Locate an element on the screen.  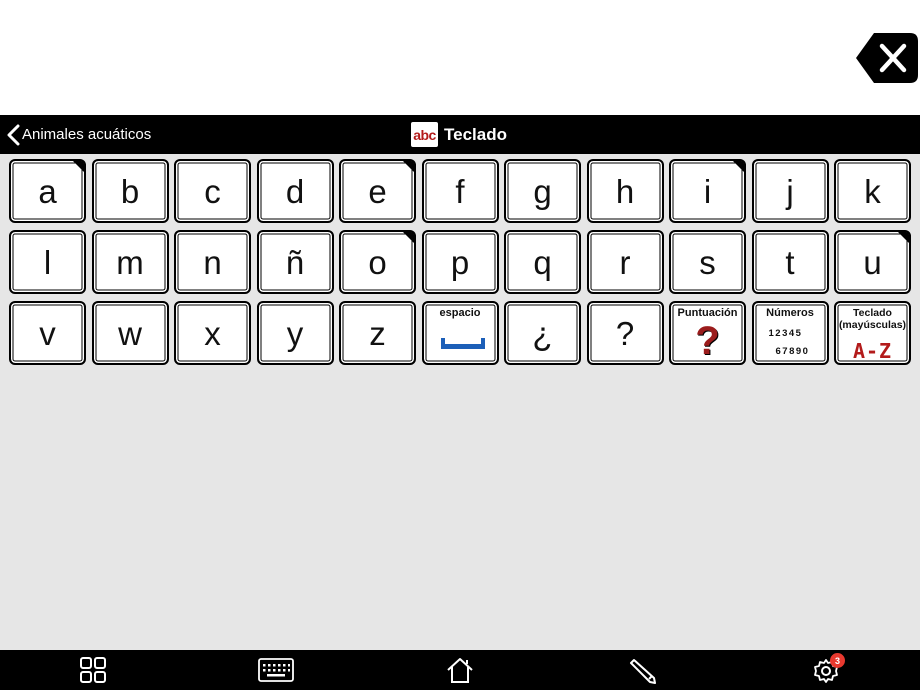
key-v: v is located at coordinates (47, 333).